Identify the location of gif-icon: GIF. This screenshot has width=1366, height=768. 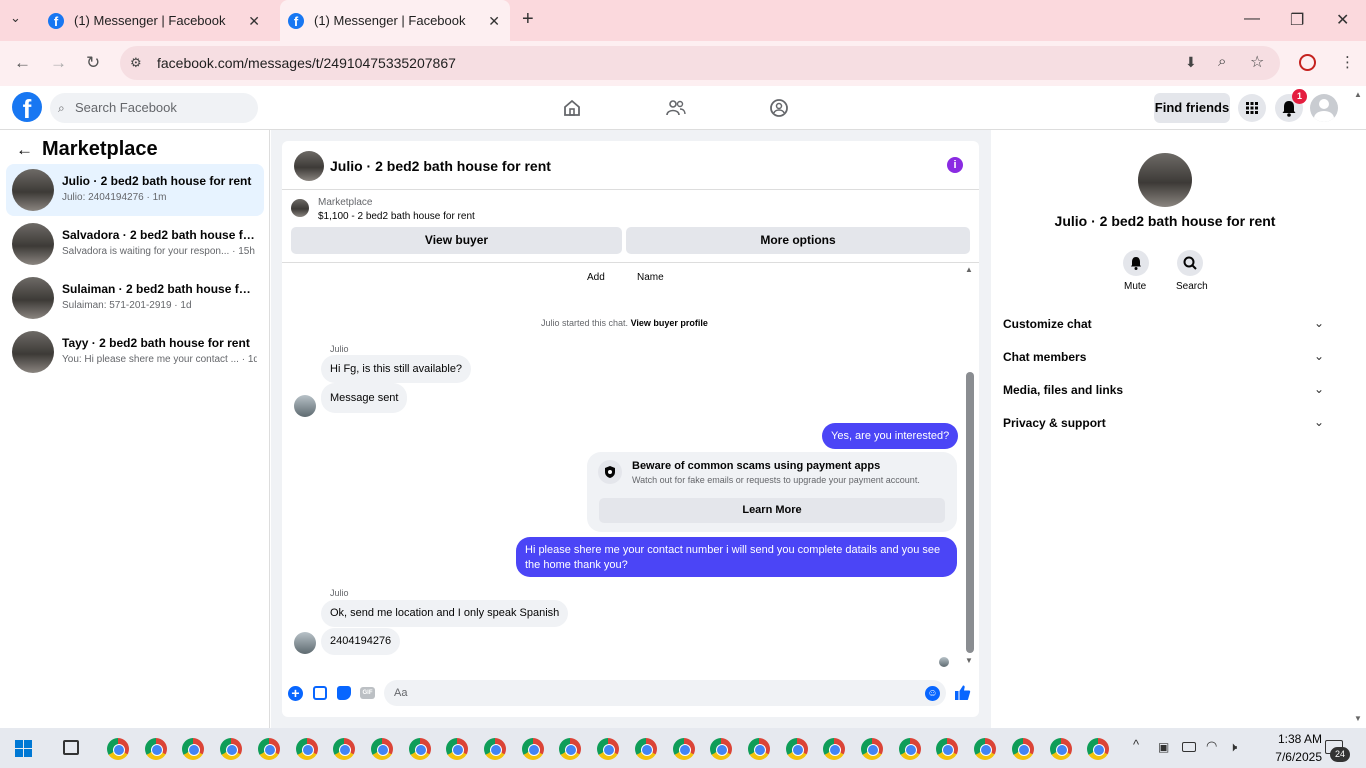
(367, 693).